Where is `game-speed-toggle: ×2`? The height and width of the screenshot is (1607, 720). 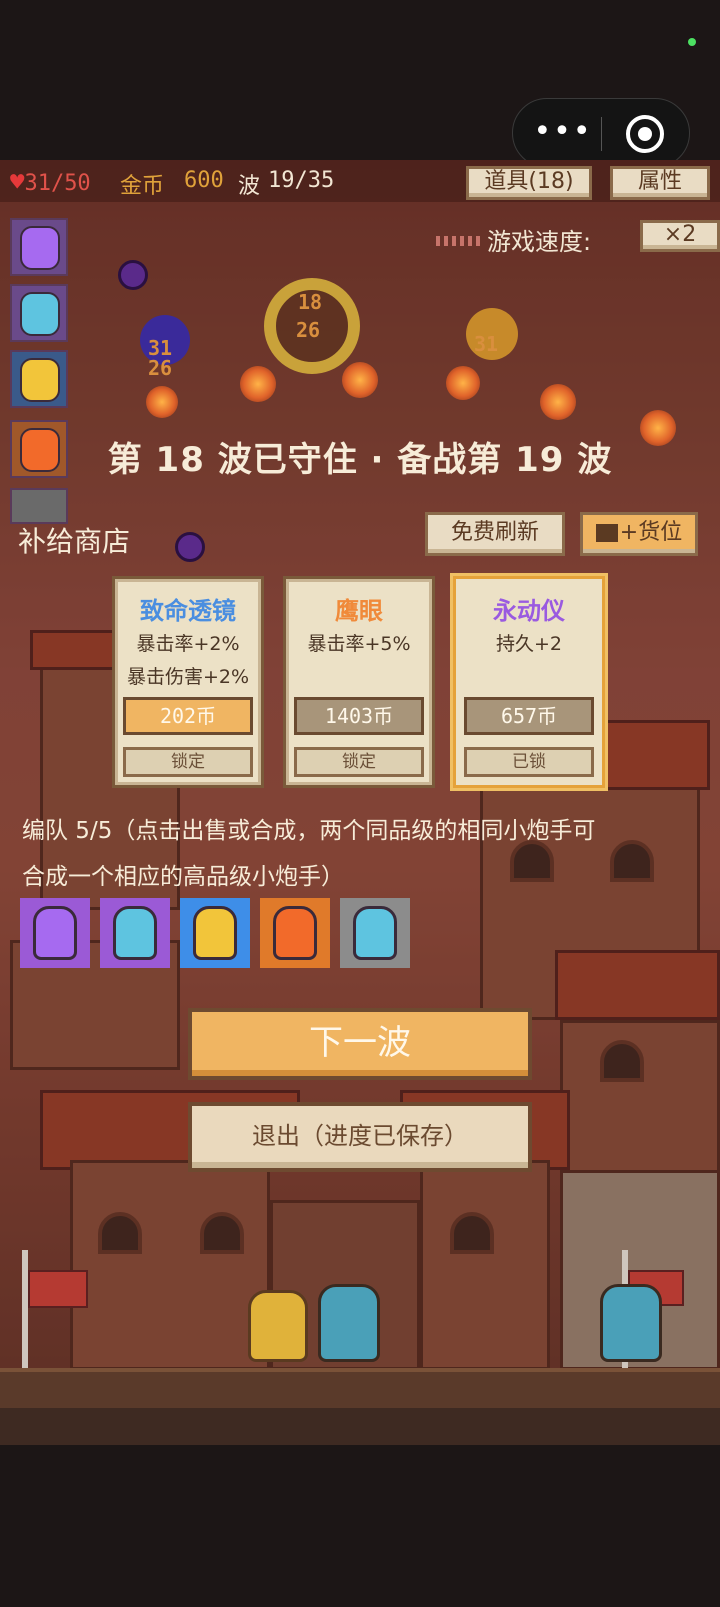 game-speed-toggle: ×2 is located at coordinates (680, 236).